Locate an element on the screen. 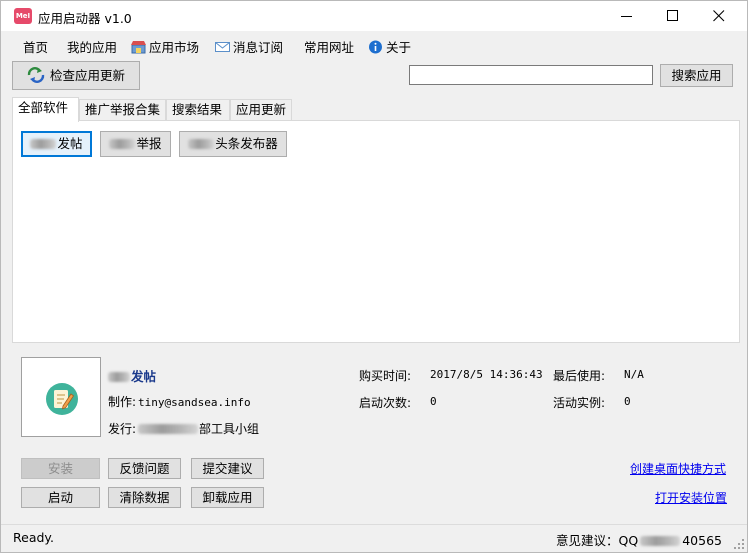 This screenshot has height=553, width=748. mail-icon is located at coordinates (222, 47).